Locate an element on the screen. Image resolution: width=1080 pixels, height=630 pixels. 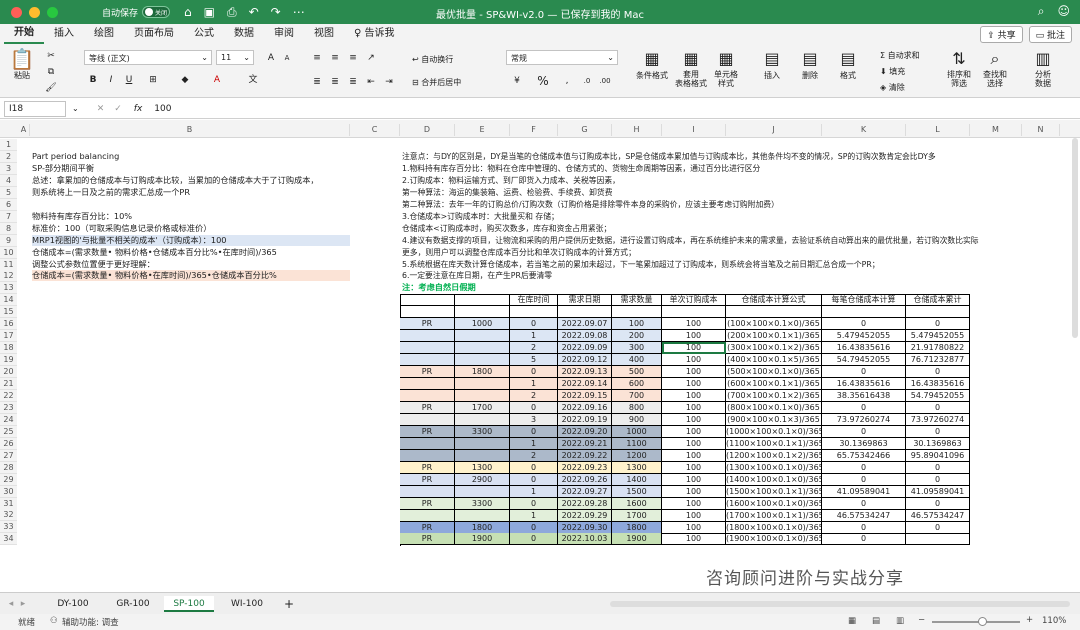
table-cell: 76.71232877 is located at coordinates (938, 360).